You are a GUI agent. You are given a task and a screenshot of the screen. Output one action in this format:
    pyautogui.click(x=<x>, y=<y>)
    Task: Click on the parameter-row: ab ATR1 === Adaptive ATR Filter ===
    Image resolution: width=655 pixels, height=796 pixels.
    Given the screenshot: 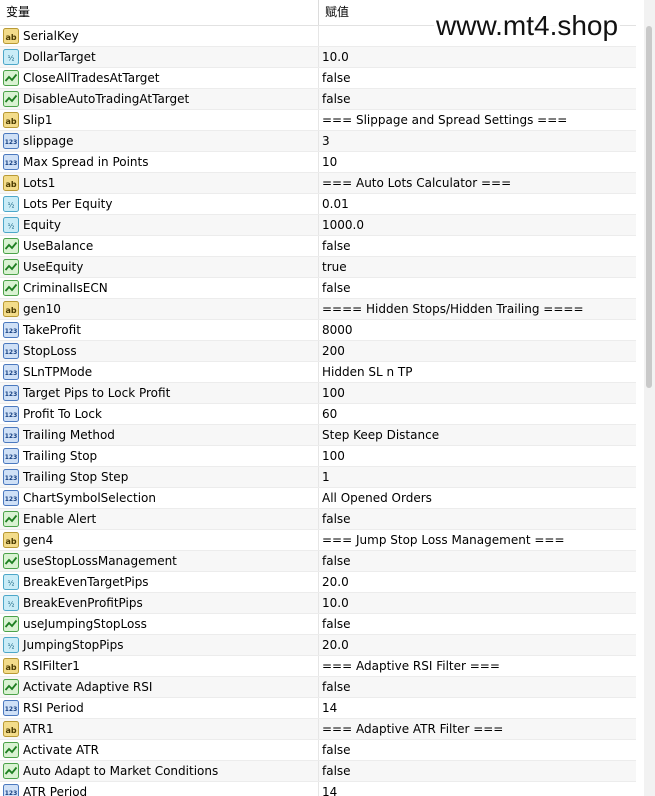 What is the action you would take?
    pyautogui.click(x=318, y=729)
    